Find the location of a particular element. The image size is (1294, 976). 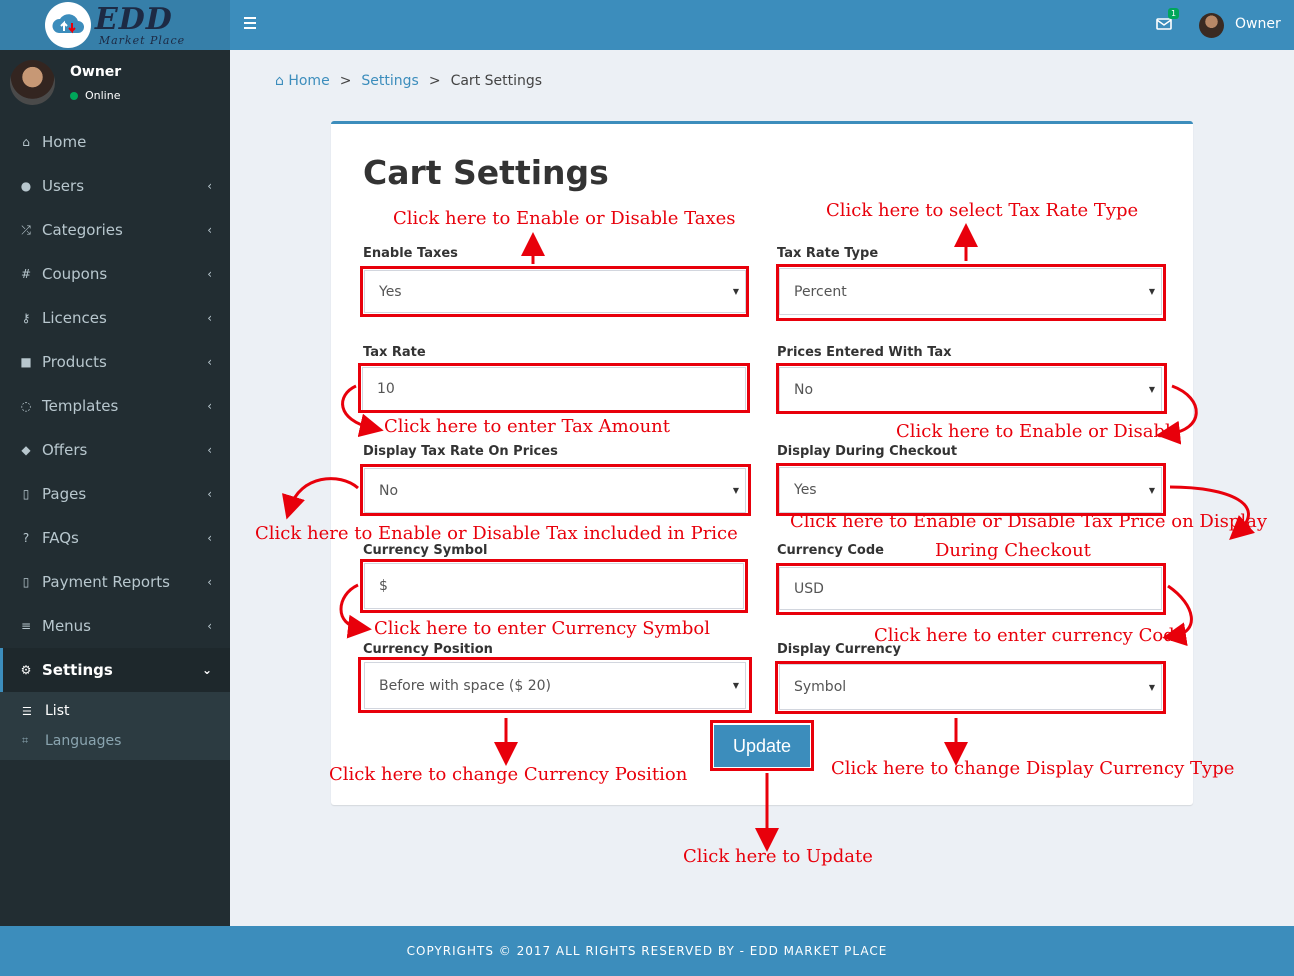

chevron-down-icon: ⌄ is located at coordinates (206, 670).